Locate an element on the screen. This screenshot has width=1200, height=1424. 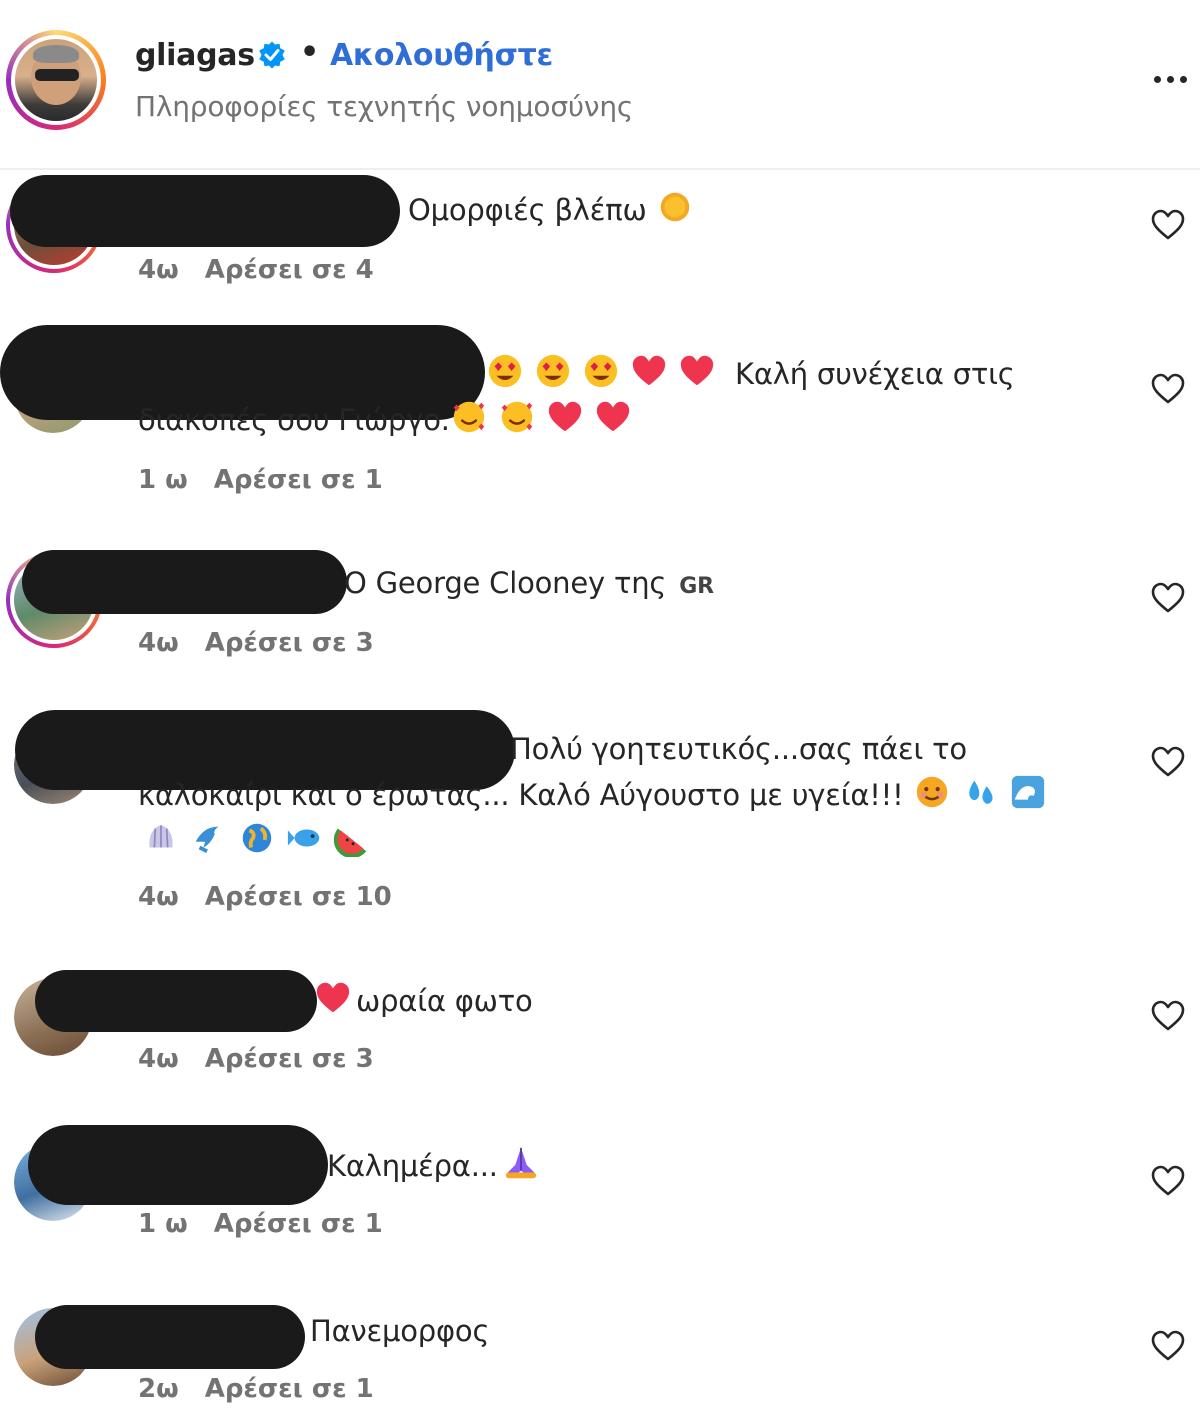
comment-text-line3 is located at coordinates (262, 841).